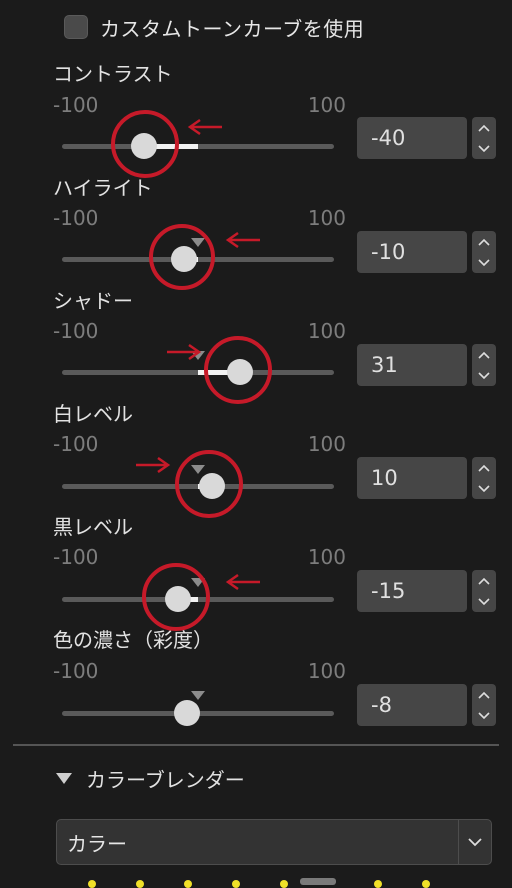 The image size is (512, 888). I want to click on color-swatch-selected, so click(318, 881).